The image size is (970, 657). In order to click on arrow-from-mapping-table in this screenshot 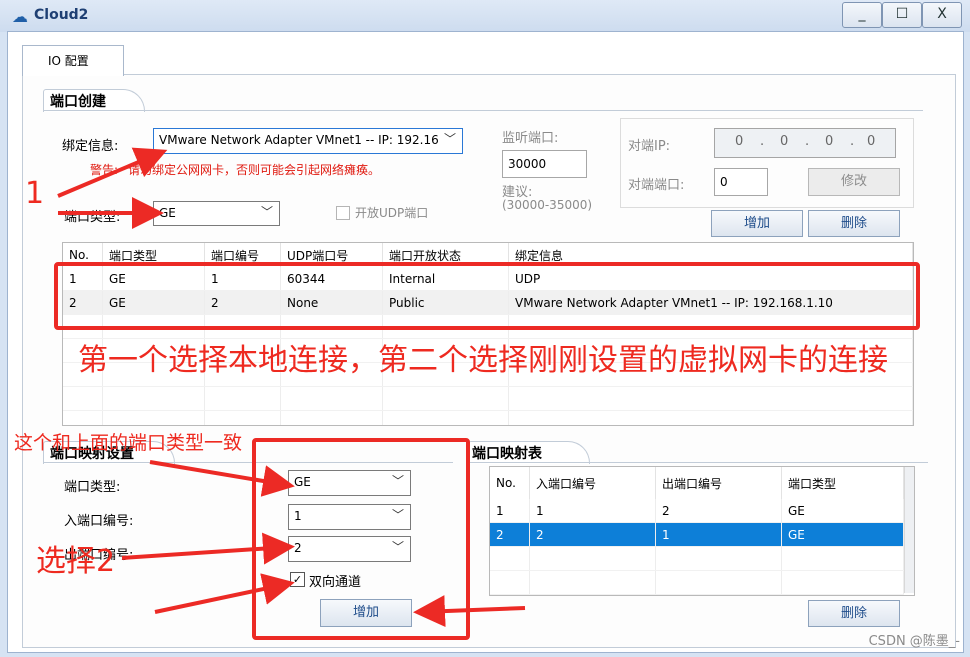, I will do `click(469, 611)`.